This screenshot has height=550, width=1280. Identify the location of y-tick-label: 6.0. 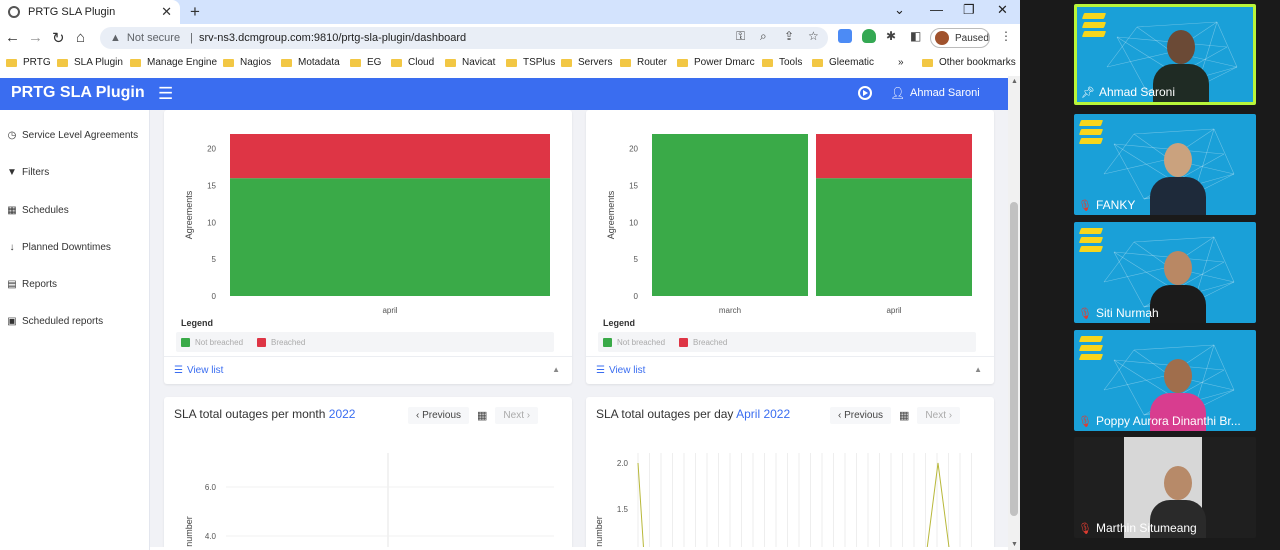
(211, 487).